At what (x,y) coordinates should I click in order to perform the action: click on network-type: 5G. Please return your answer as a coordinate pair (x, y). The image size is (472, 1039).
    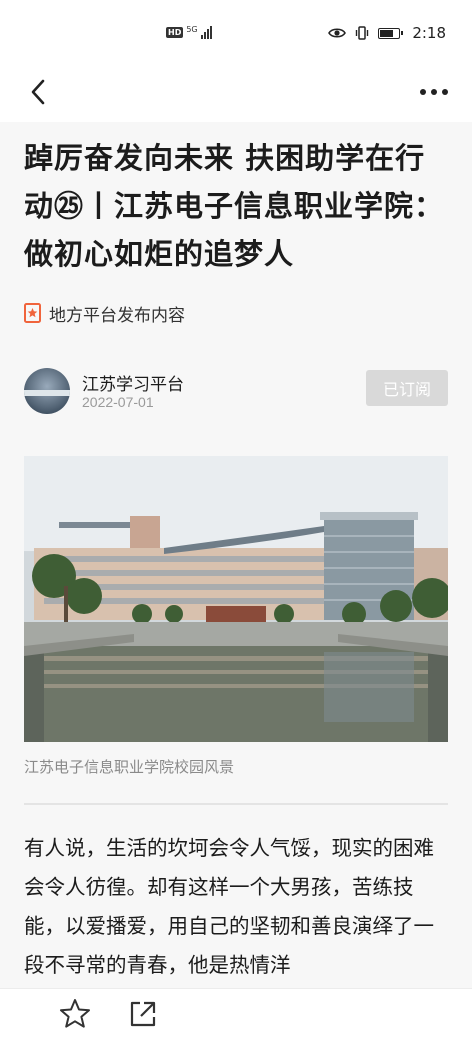
    Looking at the image, I should click on (192, 29).